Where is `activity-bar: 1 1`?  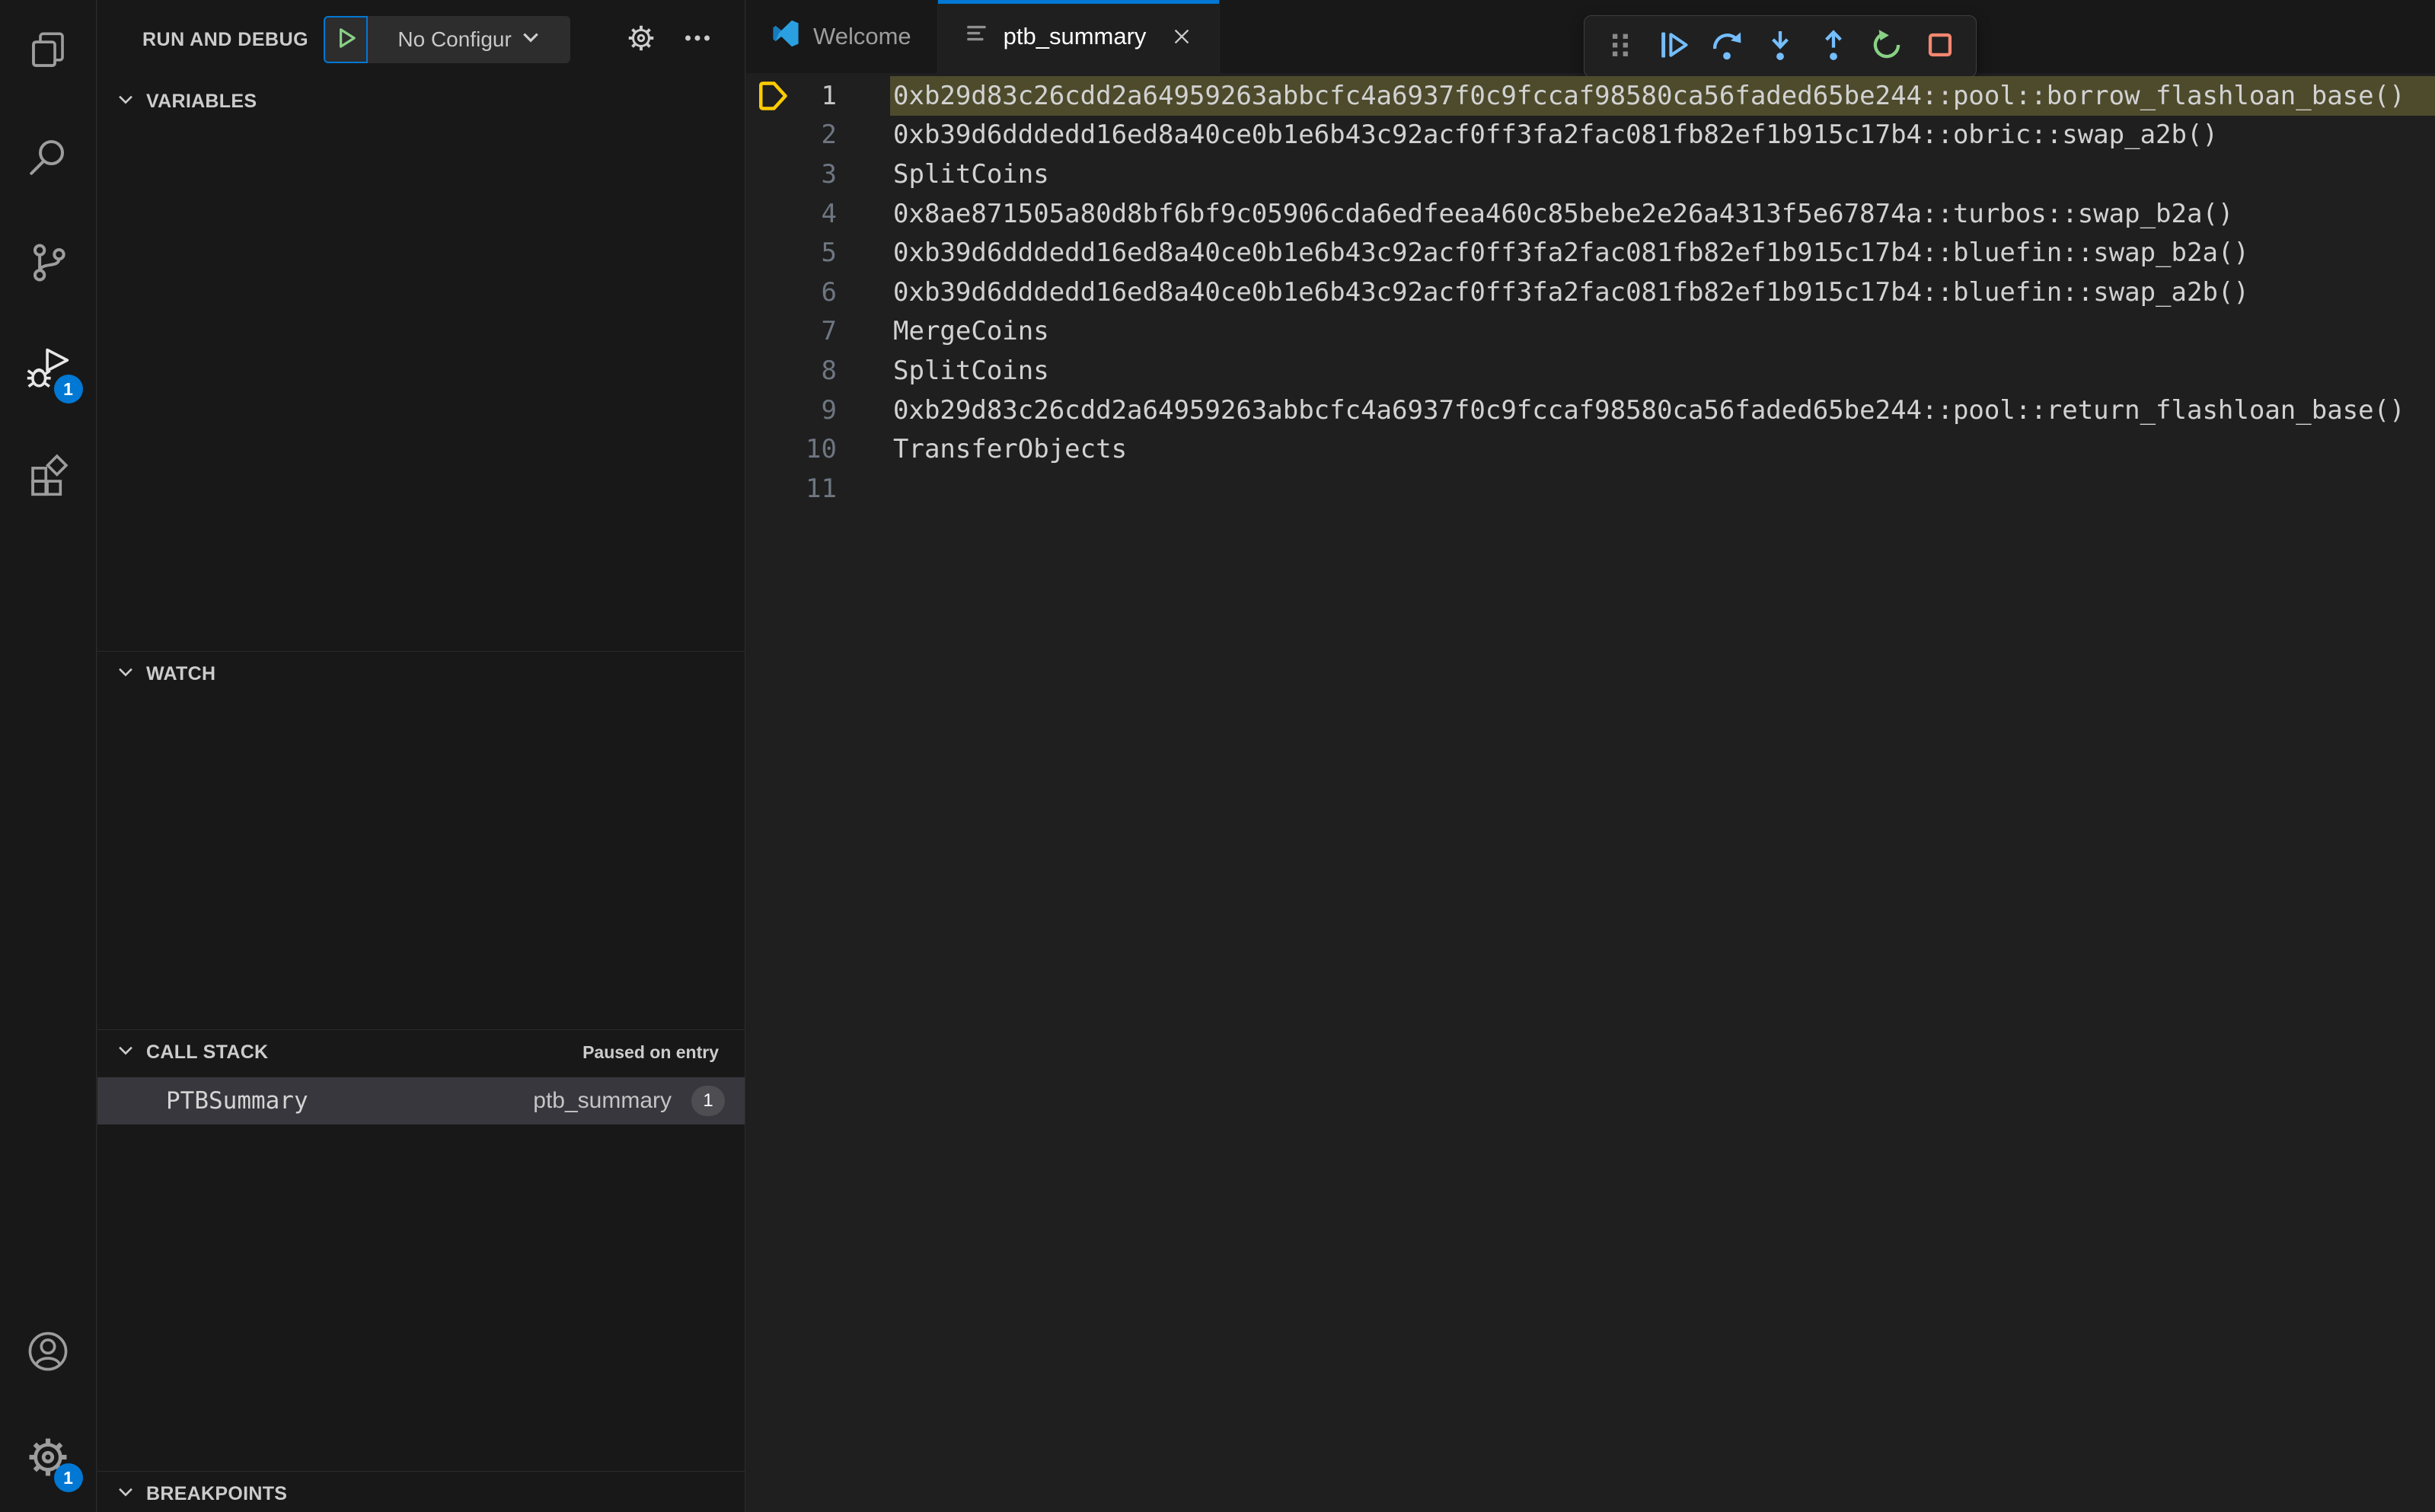 activity-bar: 1 1 is located at coordinates (48, 756).